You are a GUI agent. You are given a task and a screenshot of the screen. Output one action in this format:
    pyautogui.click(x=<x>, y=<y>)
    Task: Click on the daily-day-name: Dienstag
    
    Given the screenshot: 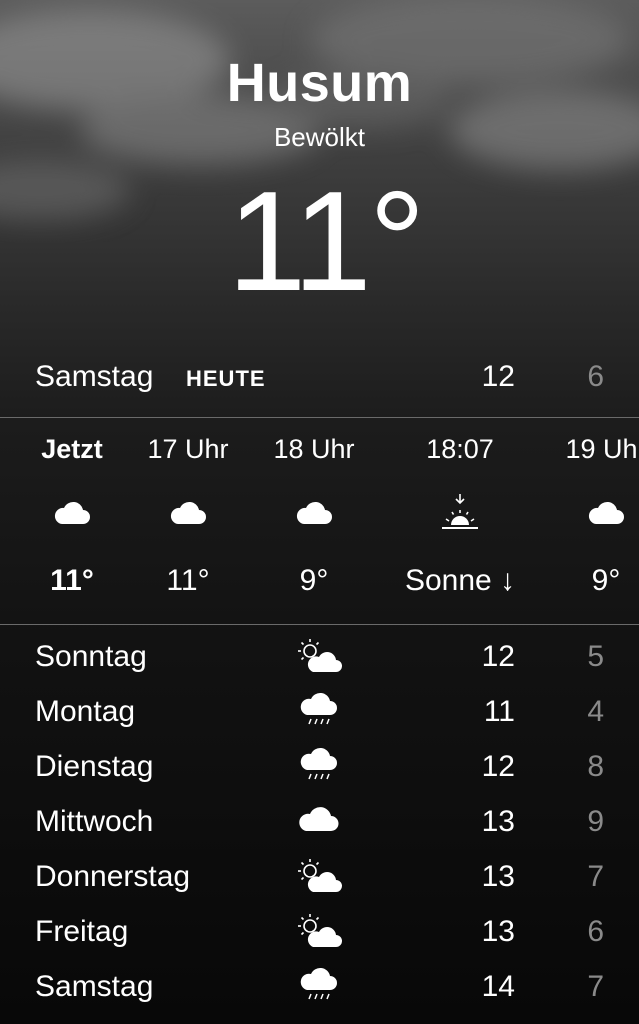 What is the action you would take?
    pyautogui.click(x=94, y=766)
    